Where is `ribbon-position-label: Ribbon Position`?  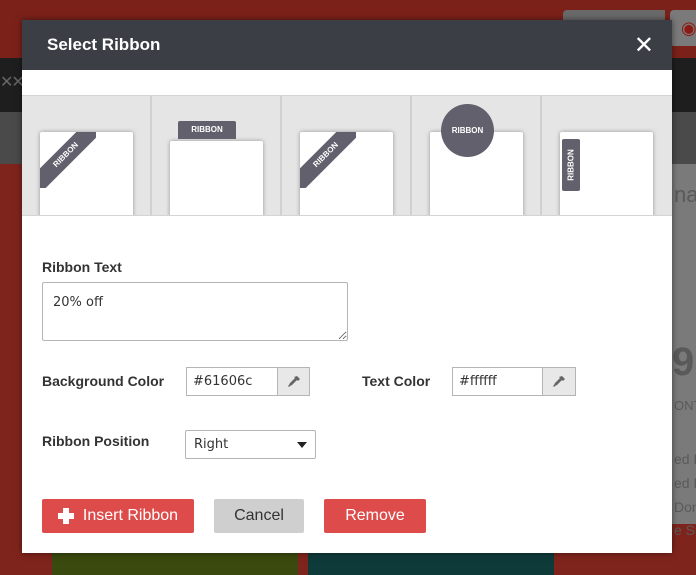 ribbon-position-label: Ribbon Position is located at coordinates (96, 441).